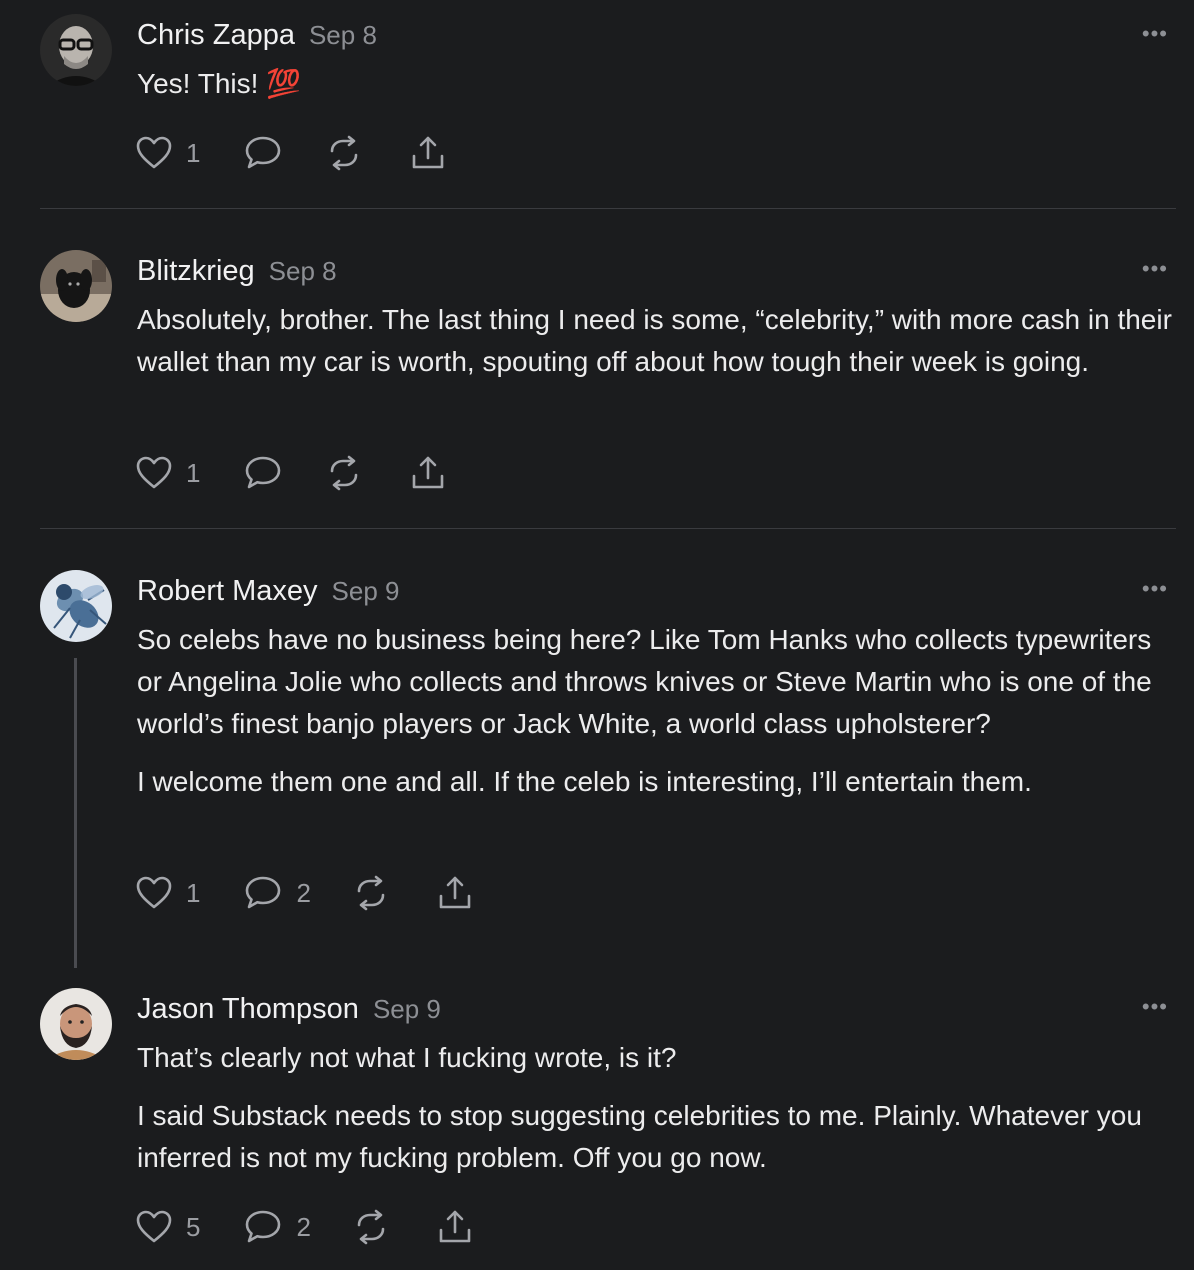 The width and height of the screenshot is (1194, 1270). Describe the element at coordinates (219, 83) in the screenshot. I see `comment-paragraph: Yes! This! 💯` at that location.